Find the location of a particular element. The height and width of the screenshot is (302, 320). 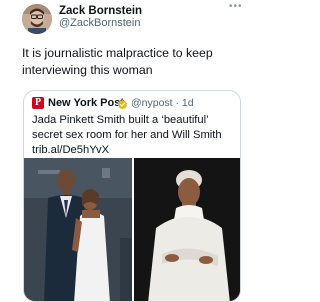

quoted-handle-time: @nypost · 1d is located at coordinates (162, 103).